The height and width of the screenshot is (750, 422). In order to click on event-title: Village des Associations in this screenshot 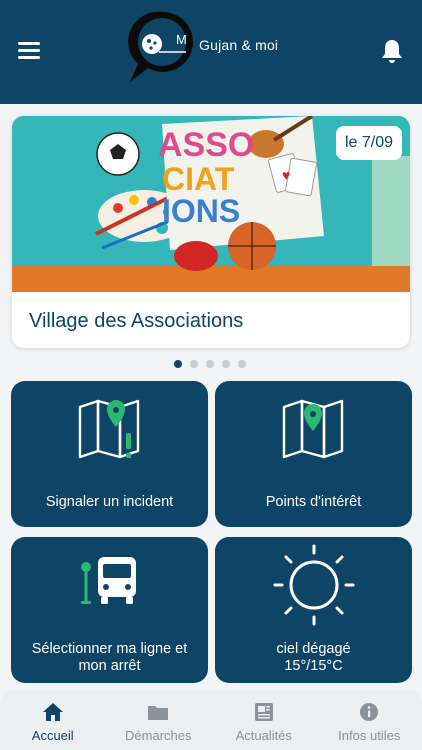, I will do `click(136, 321)`.